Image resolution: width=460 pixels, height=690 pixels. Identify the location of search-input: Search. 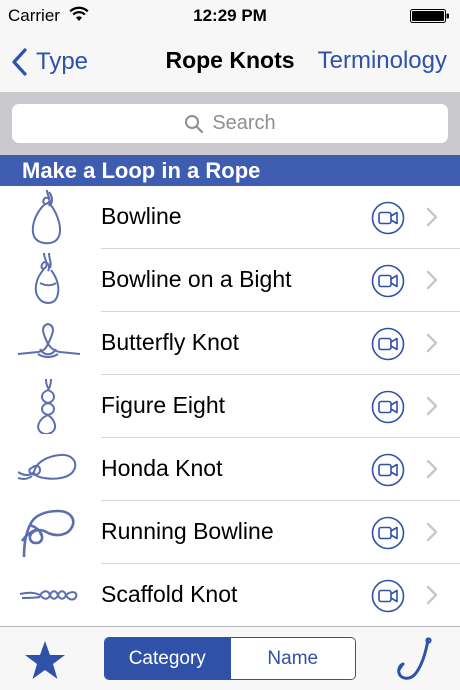
(230, 123).